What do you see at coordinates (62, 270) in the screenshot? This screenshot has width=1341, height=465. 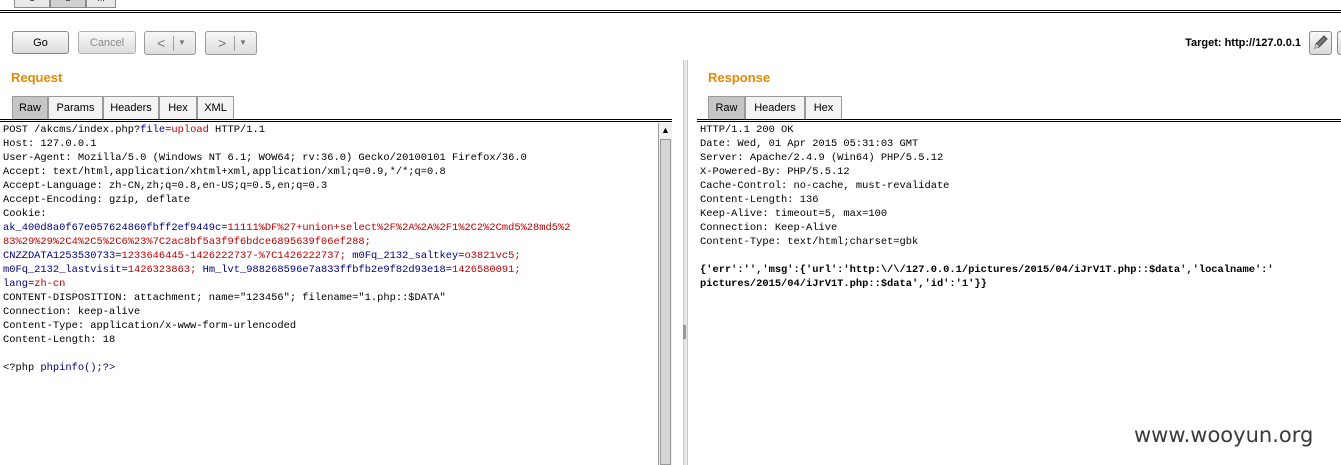 I see `code-token: m0Fq_2132_lastvisit` at bounding box center [62, 270].